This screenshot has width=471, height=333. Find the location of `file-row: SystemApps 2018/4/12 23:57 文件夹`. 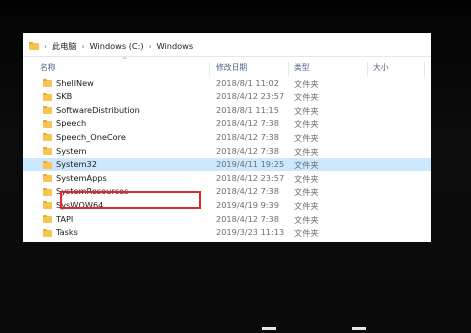

file-row: SystemApps 2018/4/12 23:57 文件夹 is located at coordinates (227, 178).